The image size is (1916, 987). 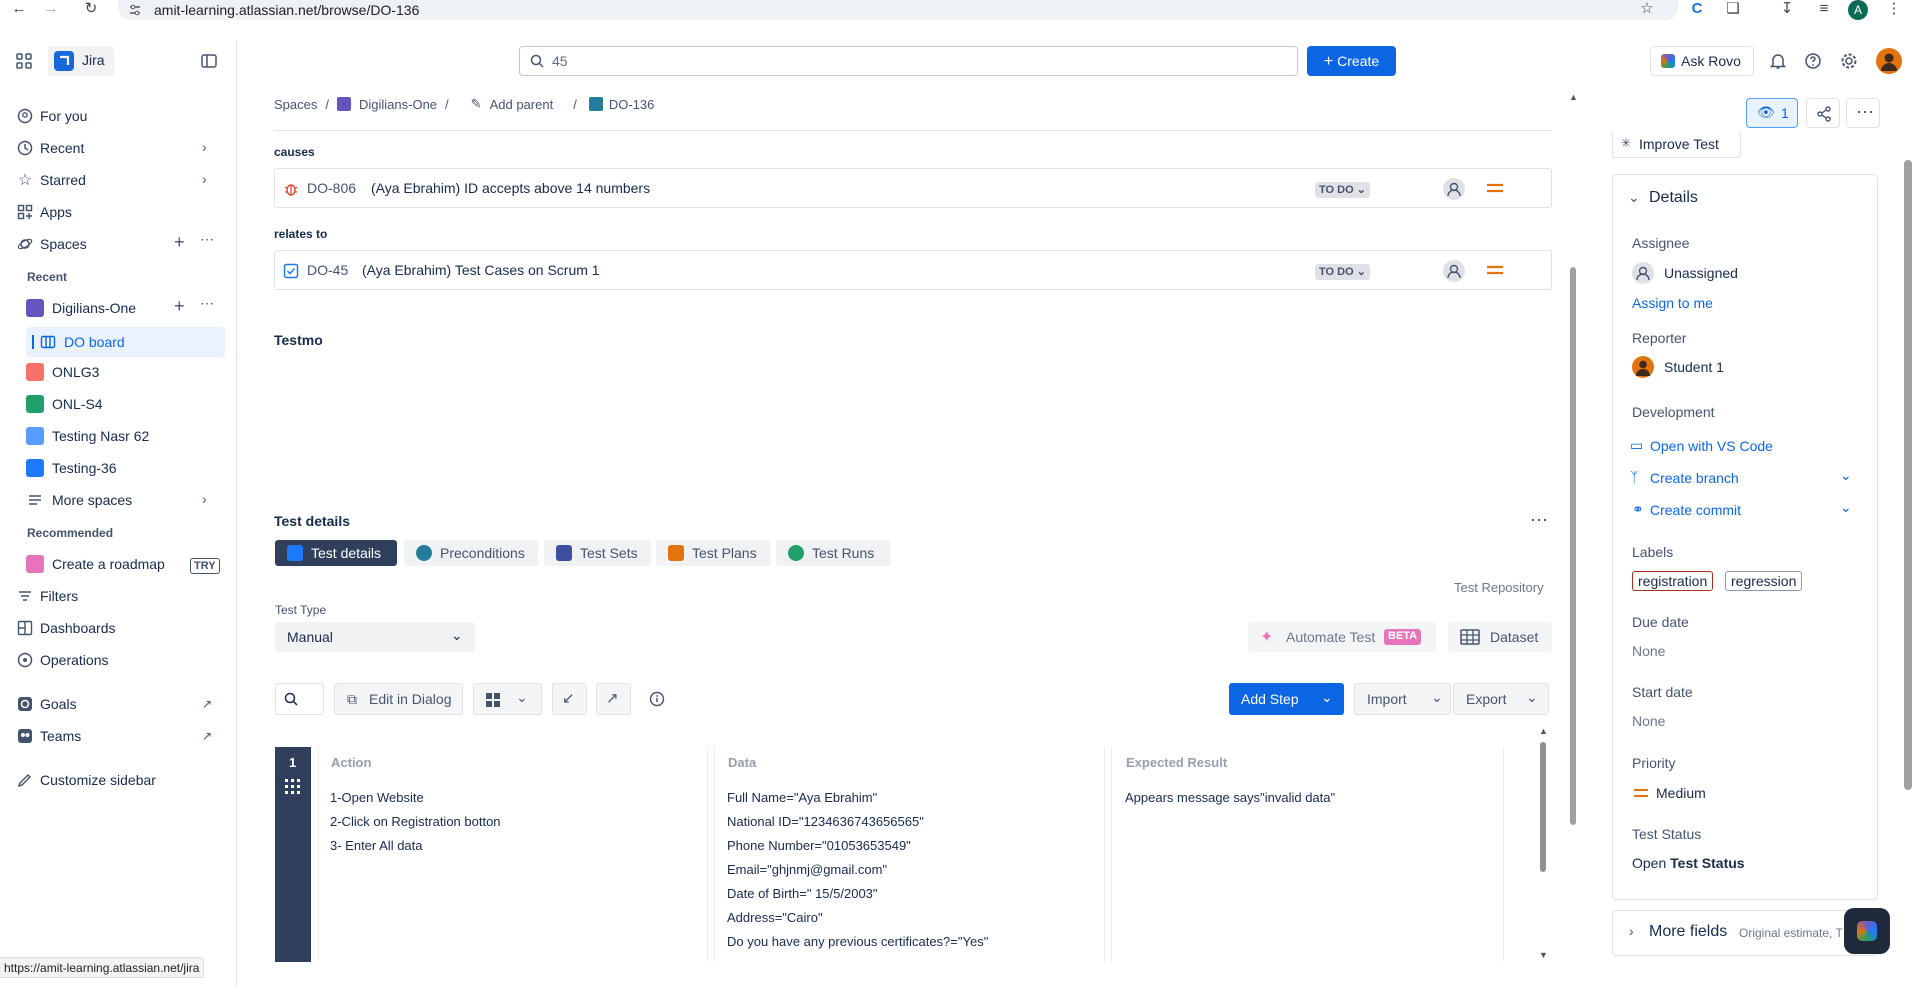 I want to click on tab-test-plans: Test Plans, so click(x=713, y=553).